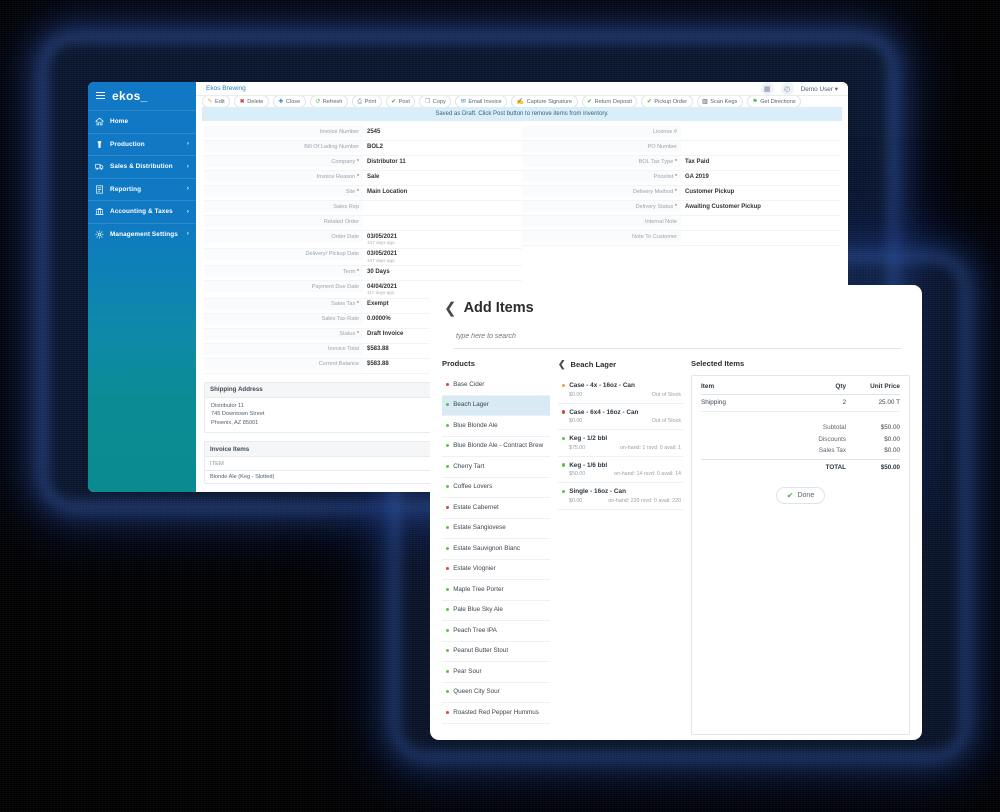 The height and width of the screenshot is (812, 1000). Describe the element at coordinates (825, 402) in the screenshot. I see `selected-item-qty: 2` at that location.